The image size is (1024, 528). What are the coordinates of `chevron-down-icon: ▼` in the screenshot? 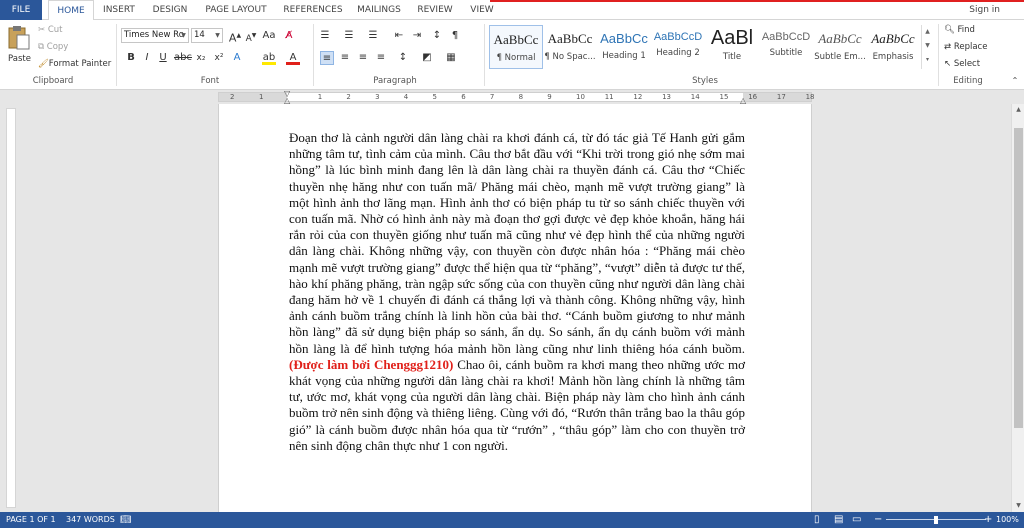 It's located at (217, 35).